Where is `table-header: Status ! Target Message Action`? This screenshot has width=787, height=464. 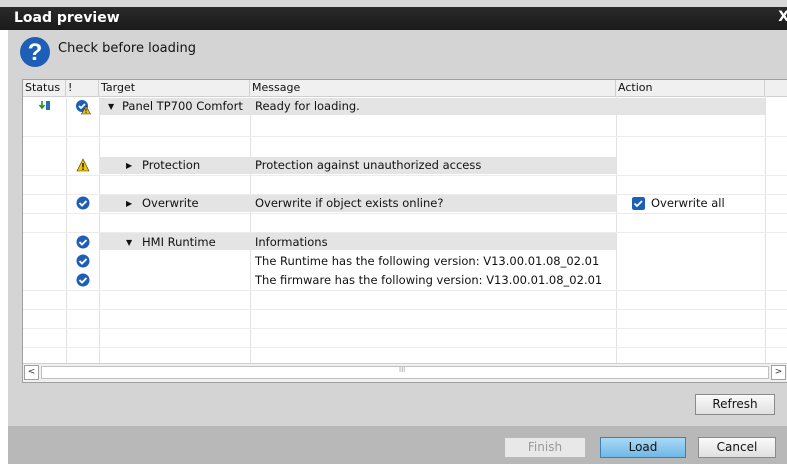 table-header: Status ! Target Message Action is located at coordinates (405, 88).